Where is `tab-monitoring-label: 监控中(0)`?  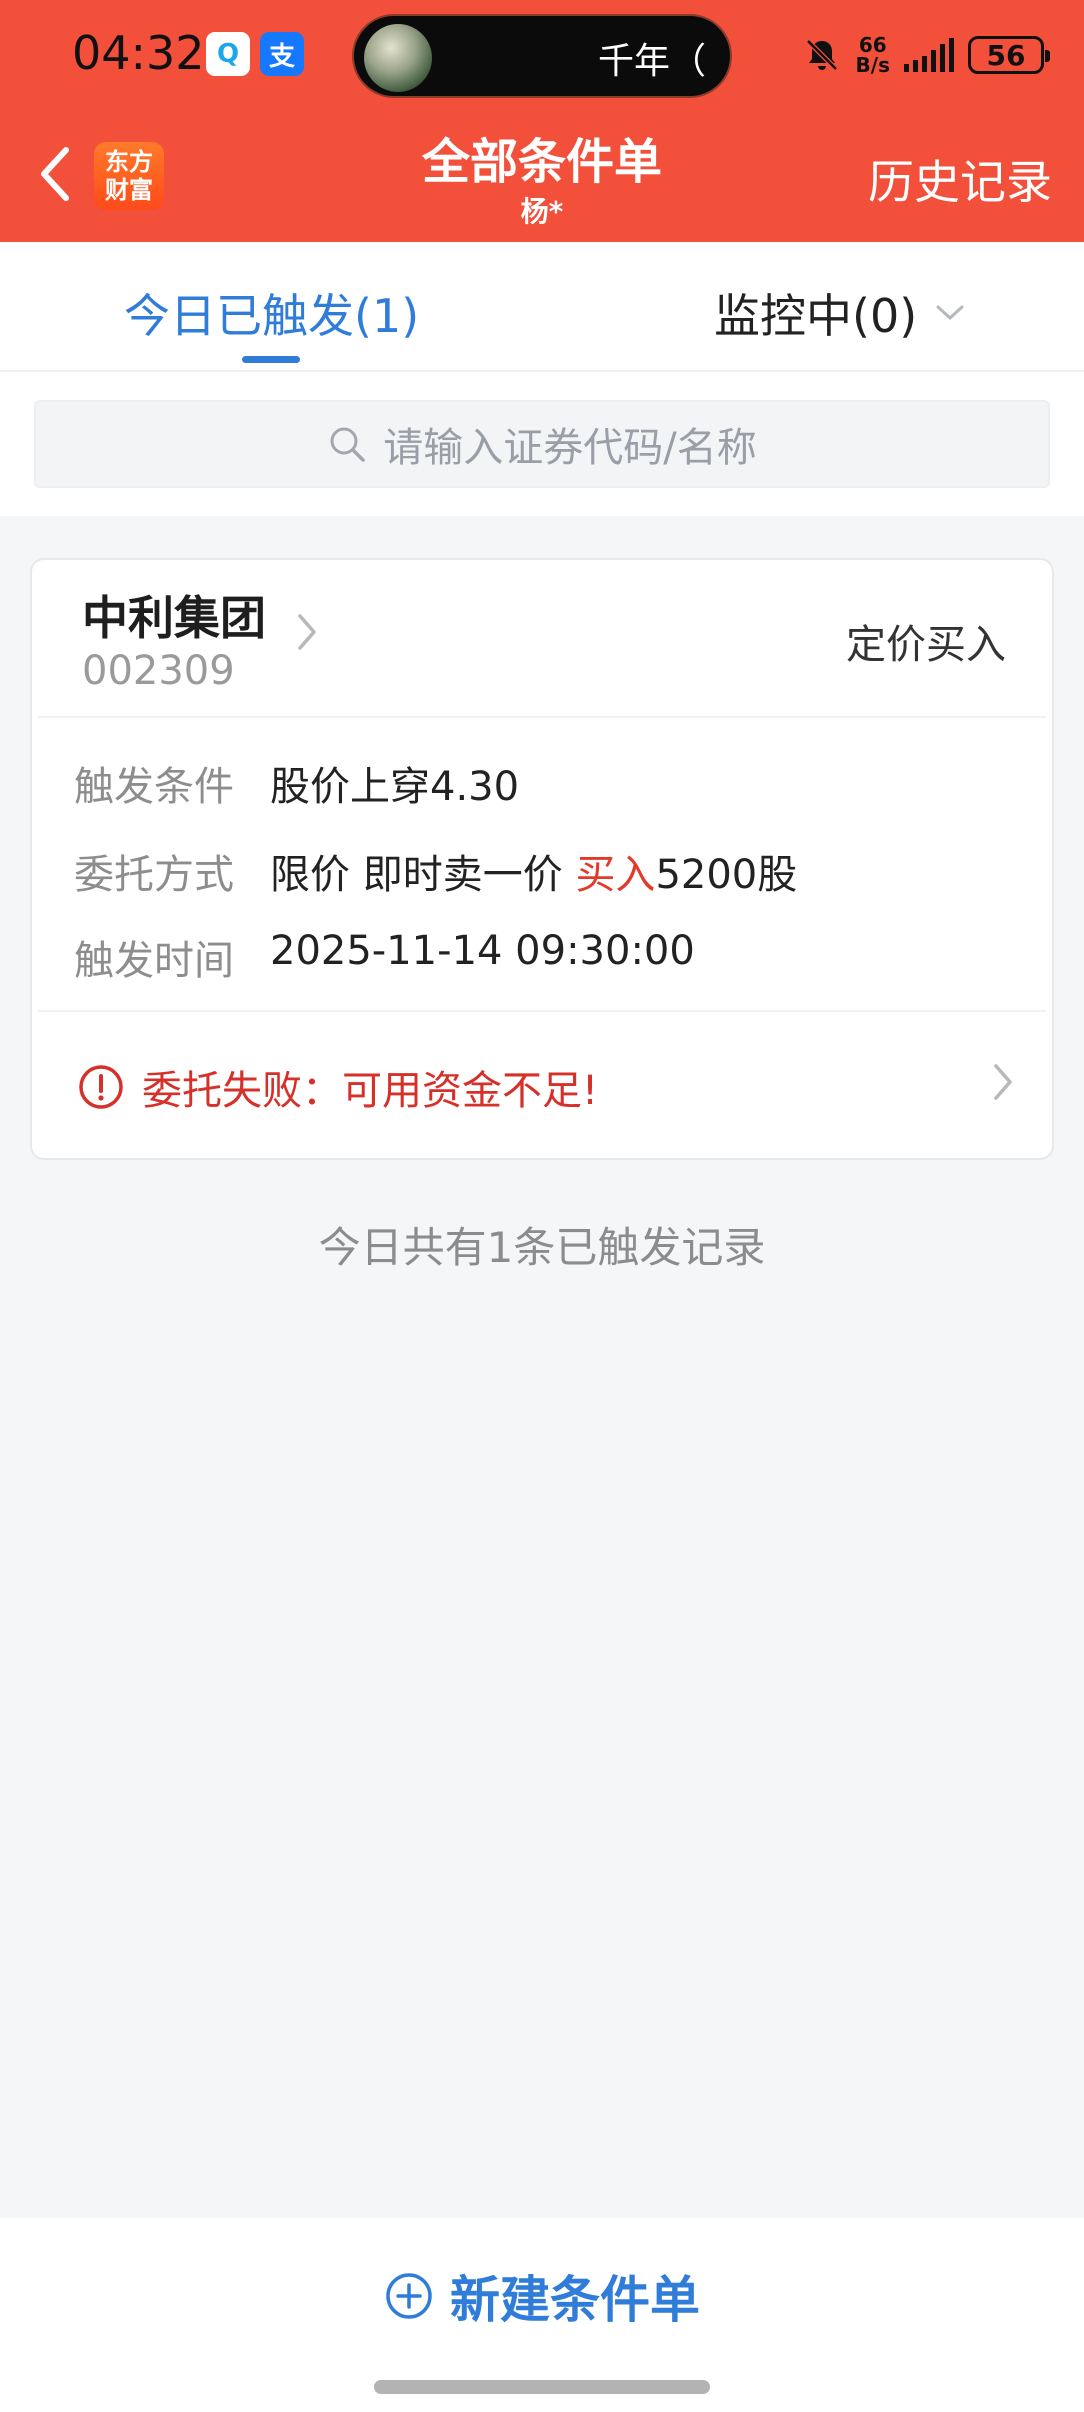 tab-monitoring-label: 监控中(0) is located at coordinates (816, 316).